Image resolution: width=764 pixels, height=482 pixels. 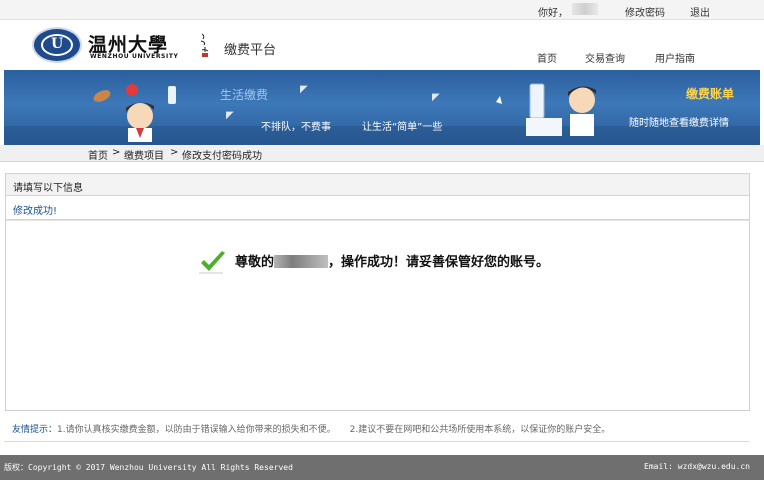 I want to click on breadcrumb-current: 修改支付密码成功, so click(x=222, y=156).